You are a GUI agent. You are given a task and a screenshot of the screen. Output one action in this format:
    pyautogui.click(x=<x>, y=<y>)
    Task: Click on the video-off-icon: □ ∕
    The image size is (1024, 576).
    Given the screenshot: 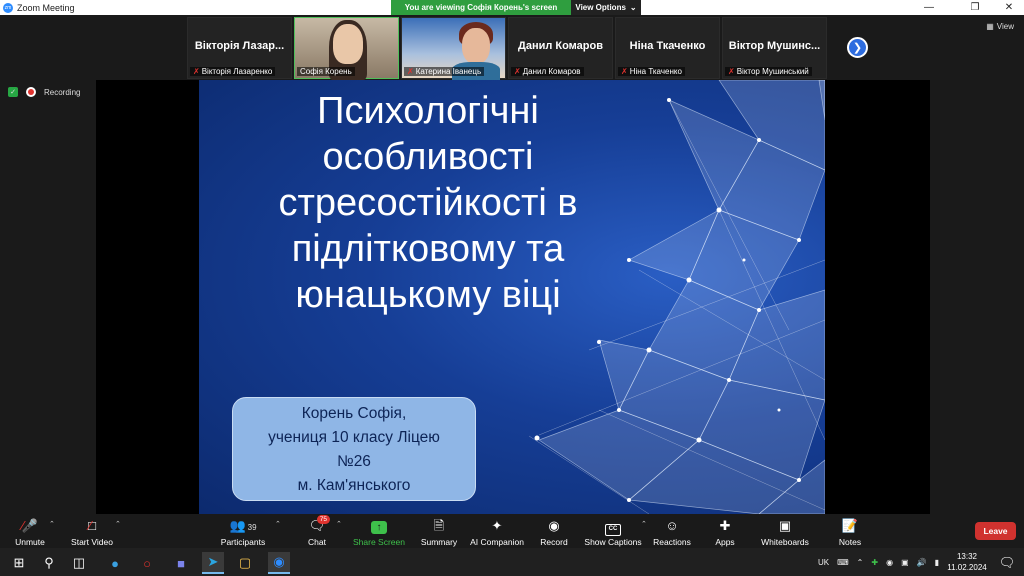 What is the action you would take?
    pyautogui.click(x=92, y=525)
    